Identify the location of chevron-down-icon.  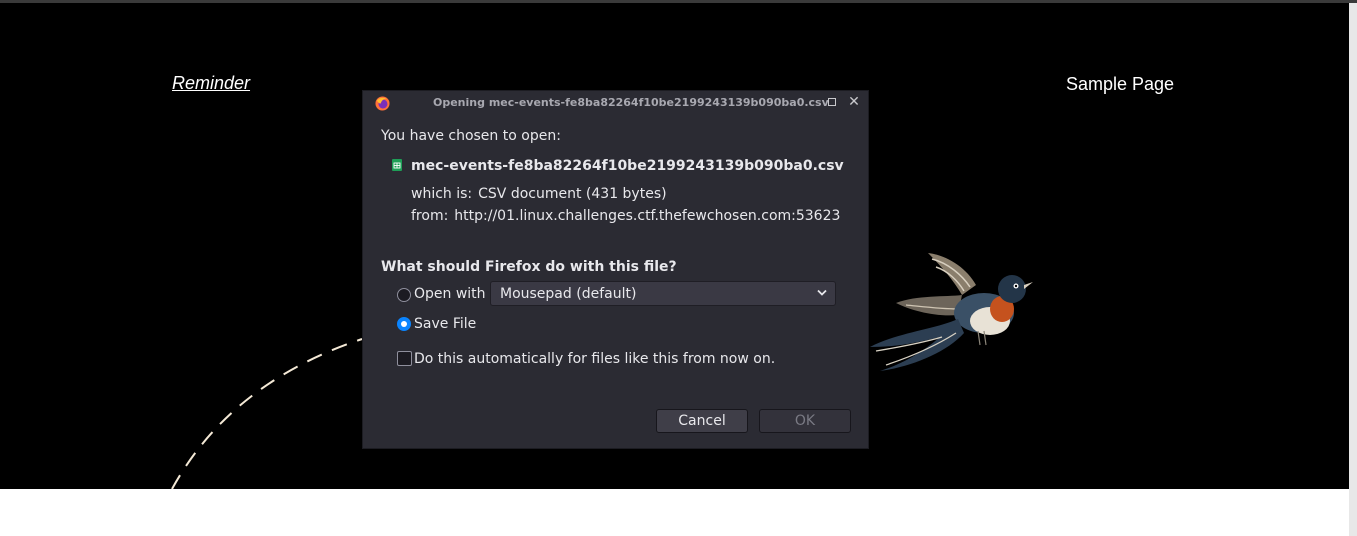
(822, 292).